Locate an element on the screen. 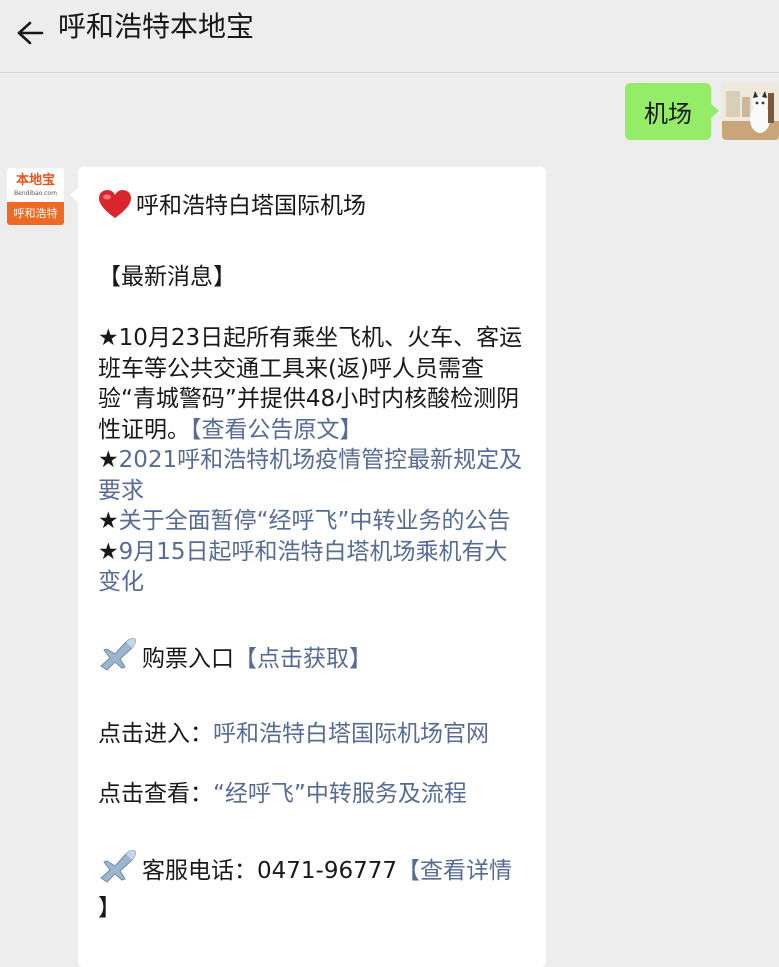 The width and height of the screenshot is (779, 967). service-detail-link: 【查看详情 is located at coordinates (454, 871).